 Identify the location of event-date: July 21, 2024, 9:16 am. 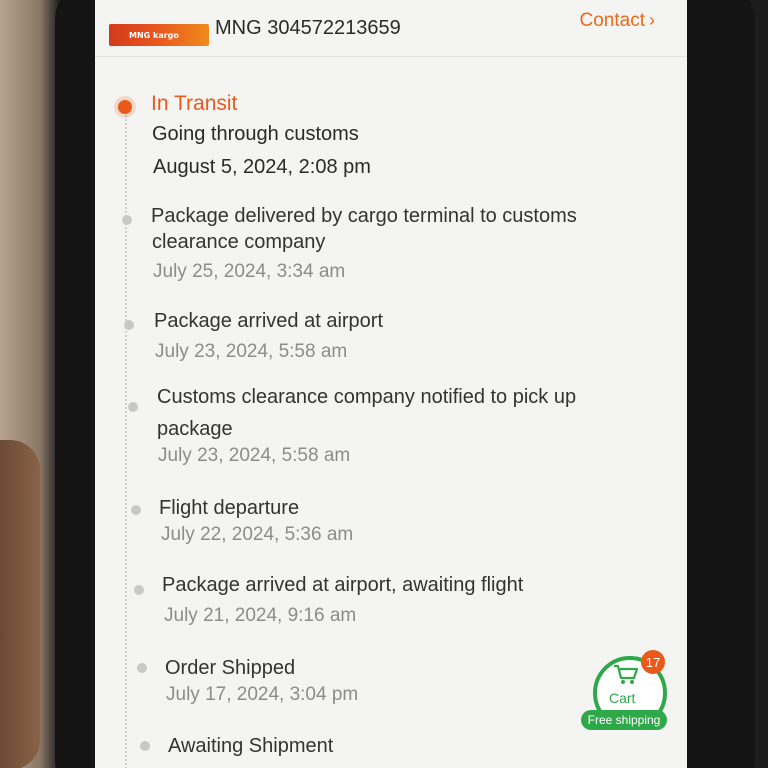
(260, 615).